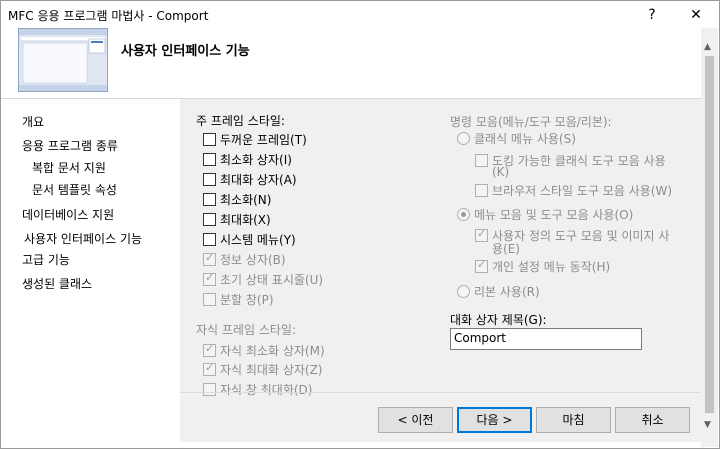 Image resolution: width=720 pixels, height=449 pixels. Describe the element at coordinates (415, 420) in the screenshot. I see `prev-button: < 이전` at that location.